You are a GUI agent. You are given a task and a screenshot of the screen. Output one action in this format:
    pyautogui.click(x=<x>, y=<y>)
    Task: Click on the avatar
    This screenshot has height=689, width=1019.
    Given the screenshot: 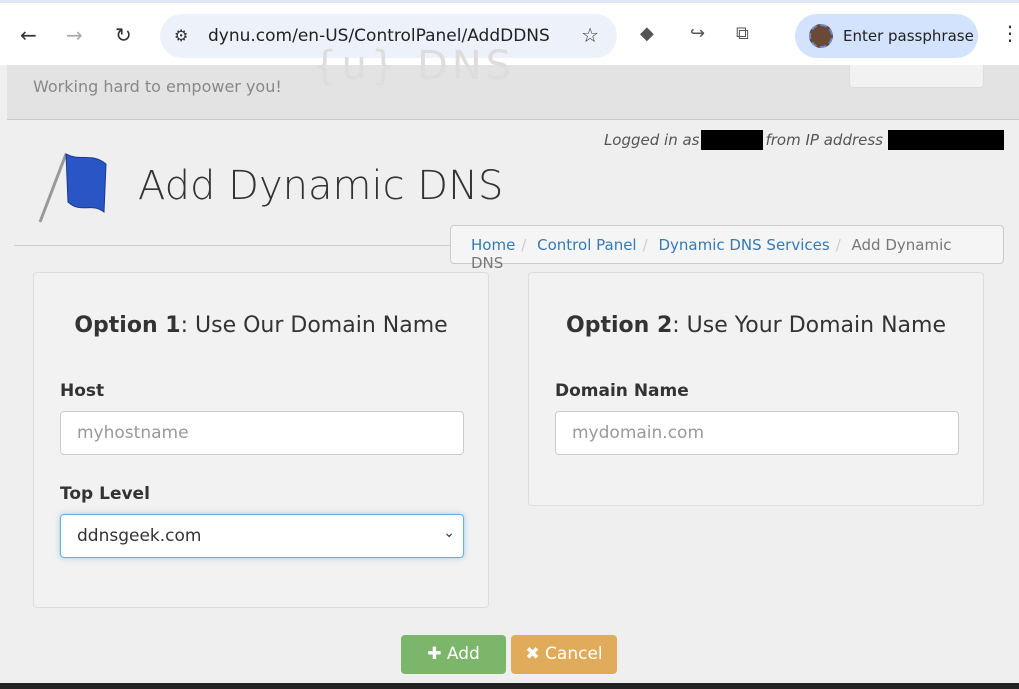 What is the action you would take?
    pyautogui.click(x=821, y=36)
    